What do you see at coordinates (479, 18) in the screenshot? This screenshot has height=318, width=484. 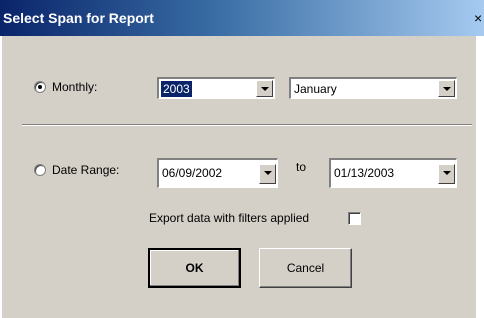 I see `close-icon: ×` at bounding box center [479, 18].